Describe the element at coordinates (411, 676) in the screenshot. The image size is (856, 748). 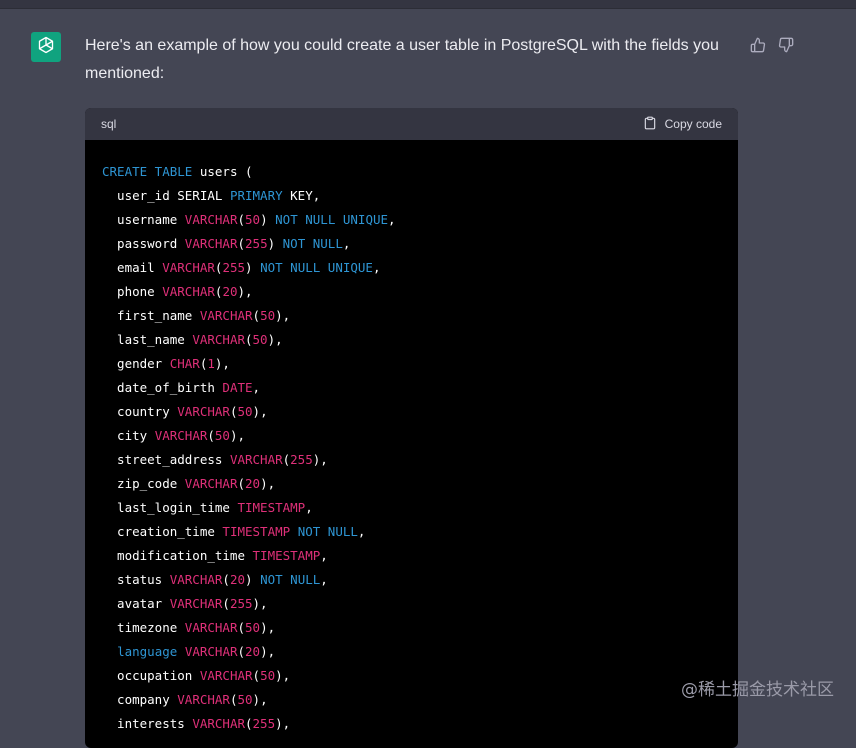
I see `code-line: occupation VARCHAR(50),` at that location.